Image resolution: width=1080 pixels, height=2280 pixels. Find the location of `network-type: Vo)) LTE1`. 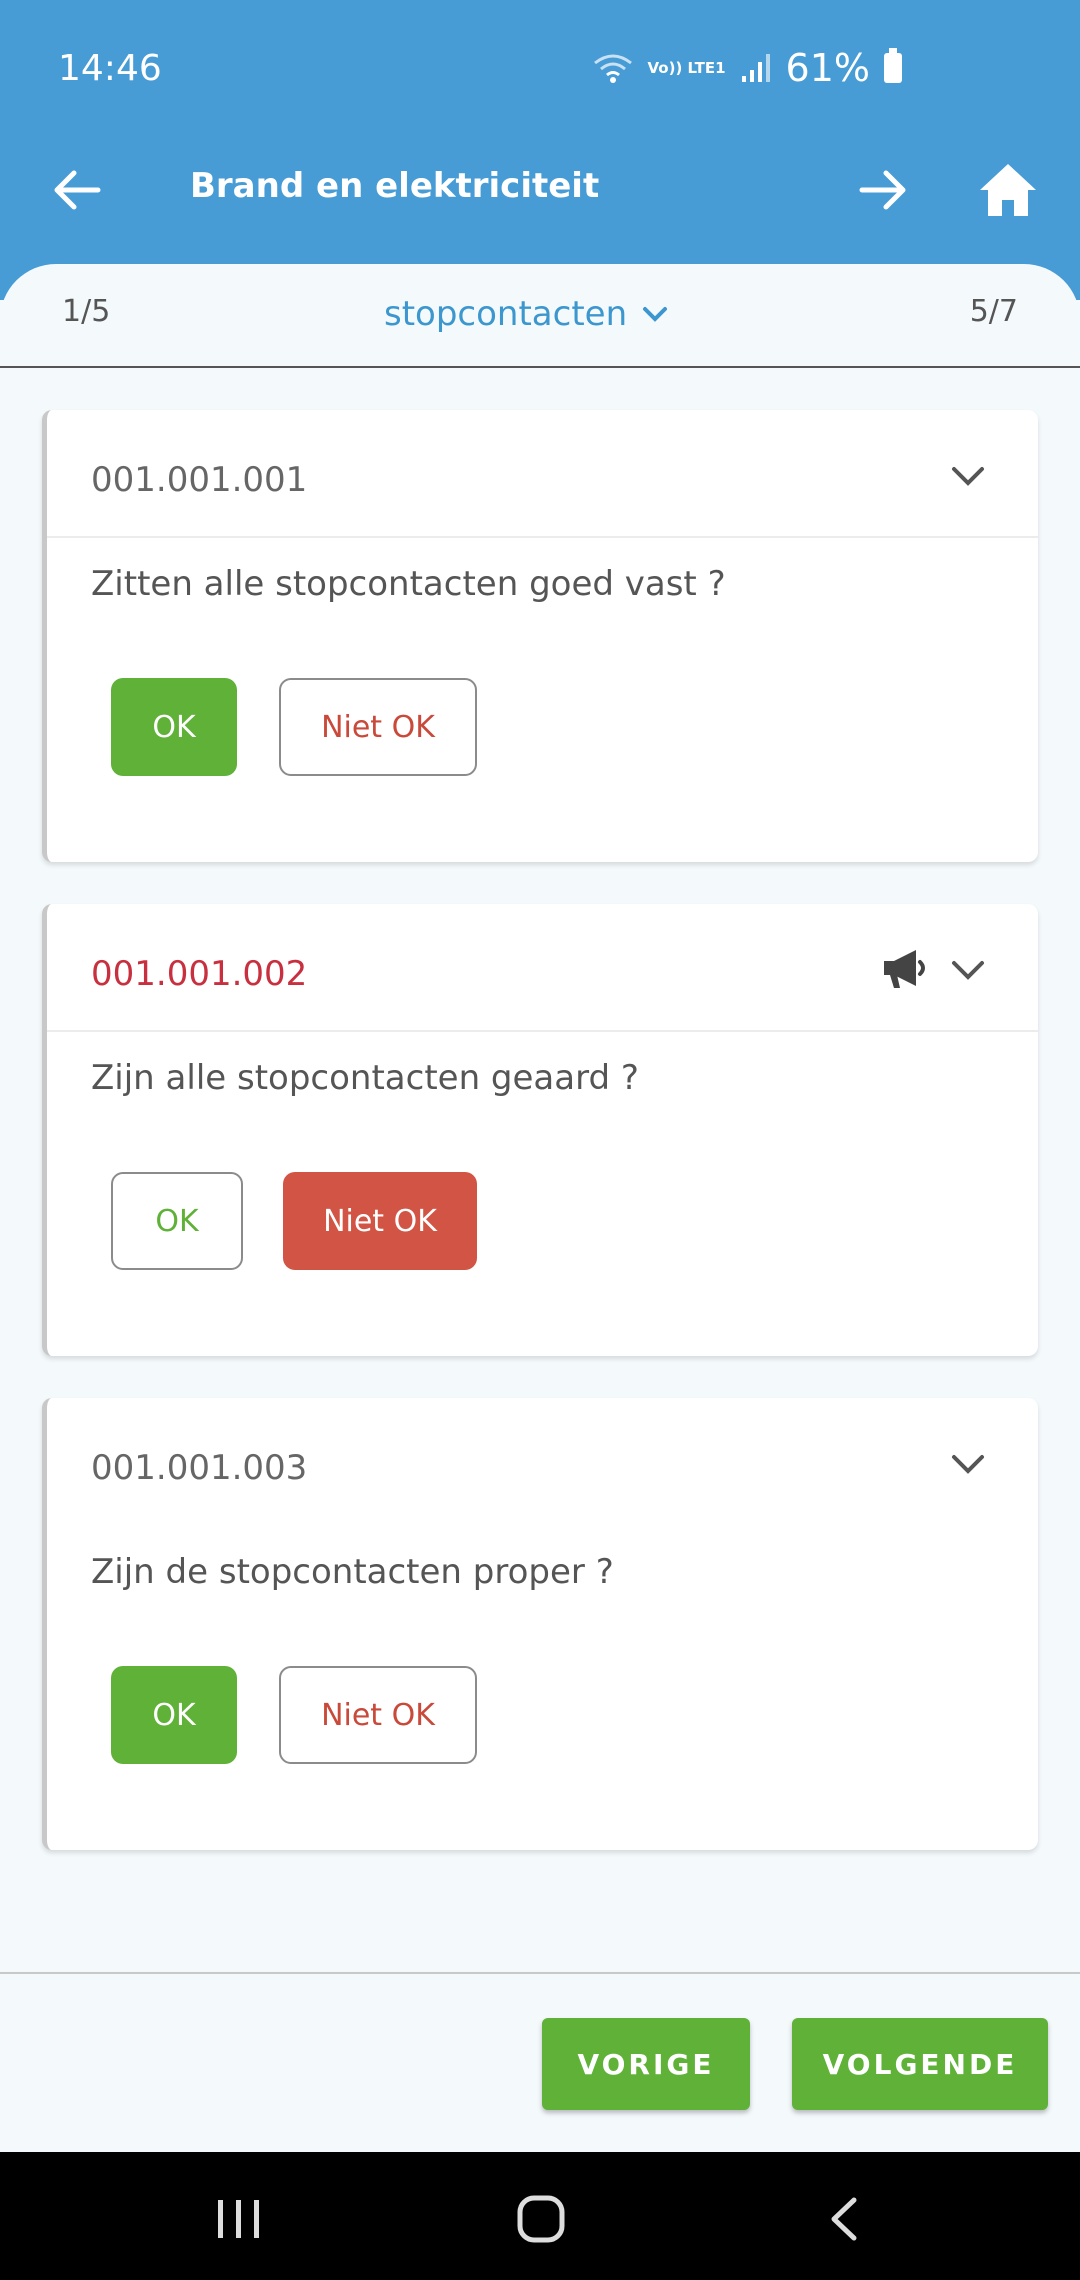

network-type: Vo)) LTE1 is located at coordinates (686, 68).